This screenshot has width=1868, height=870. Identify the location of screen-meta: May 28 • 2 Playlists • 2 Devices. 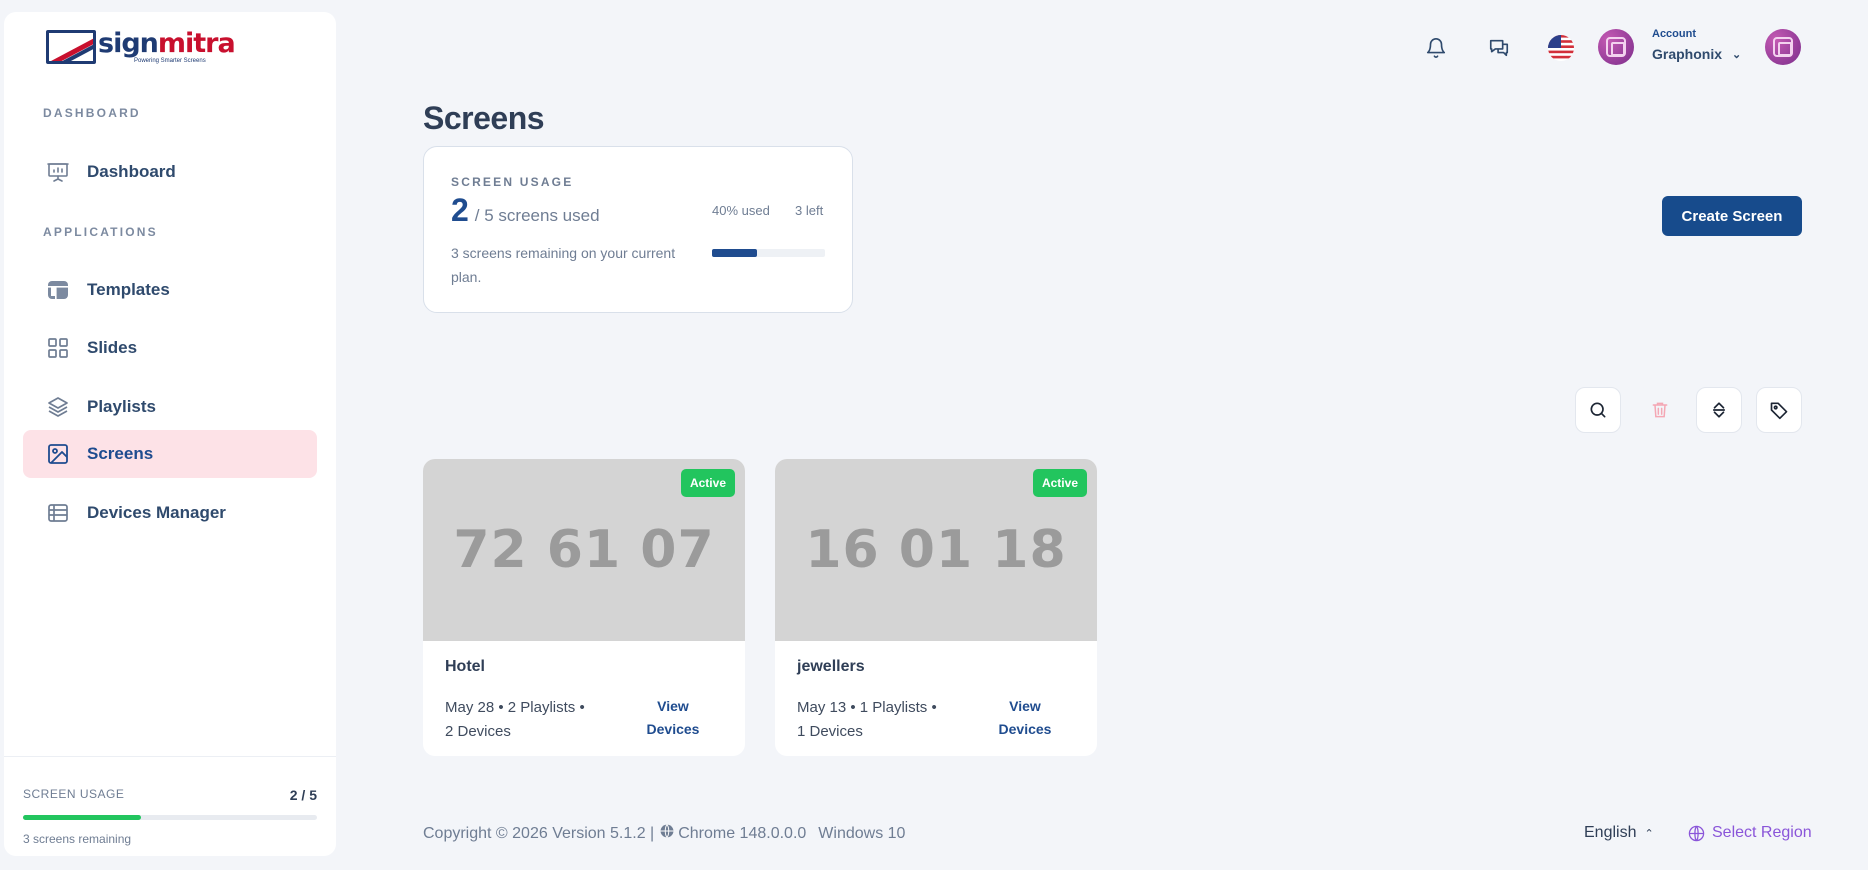
(515, 719).